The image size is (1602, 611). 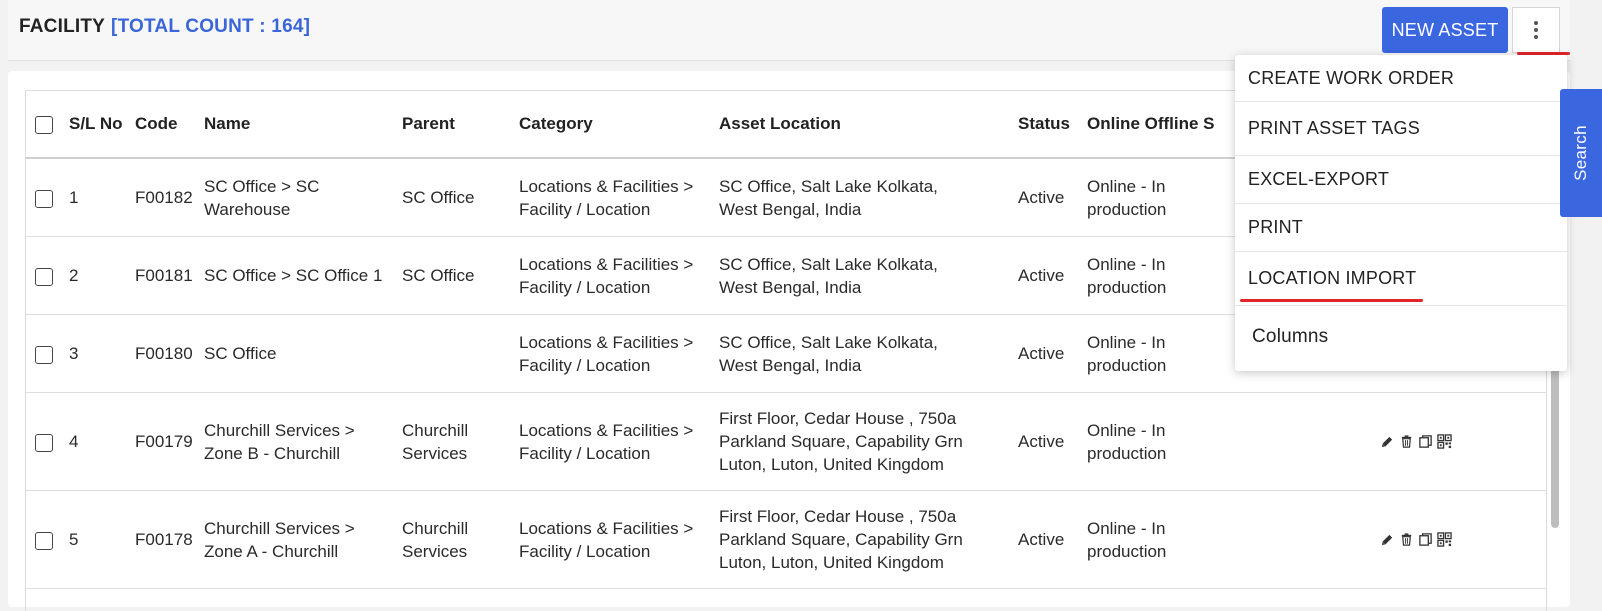 What do you see at coordinates (1172, 124) in the screenshot?
I see `column-header-online-offline: Online Offline S` at bounding box center [1172, 124].